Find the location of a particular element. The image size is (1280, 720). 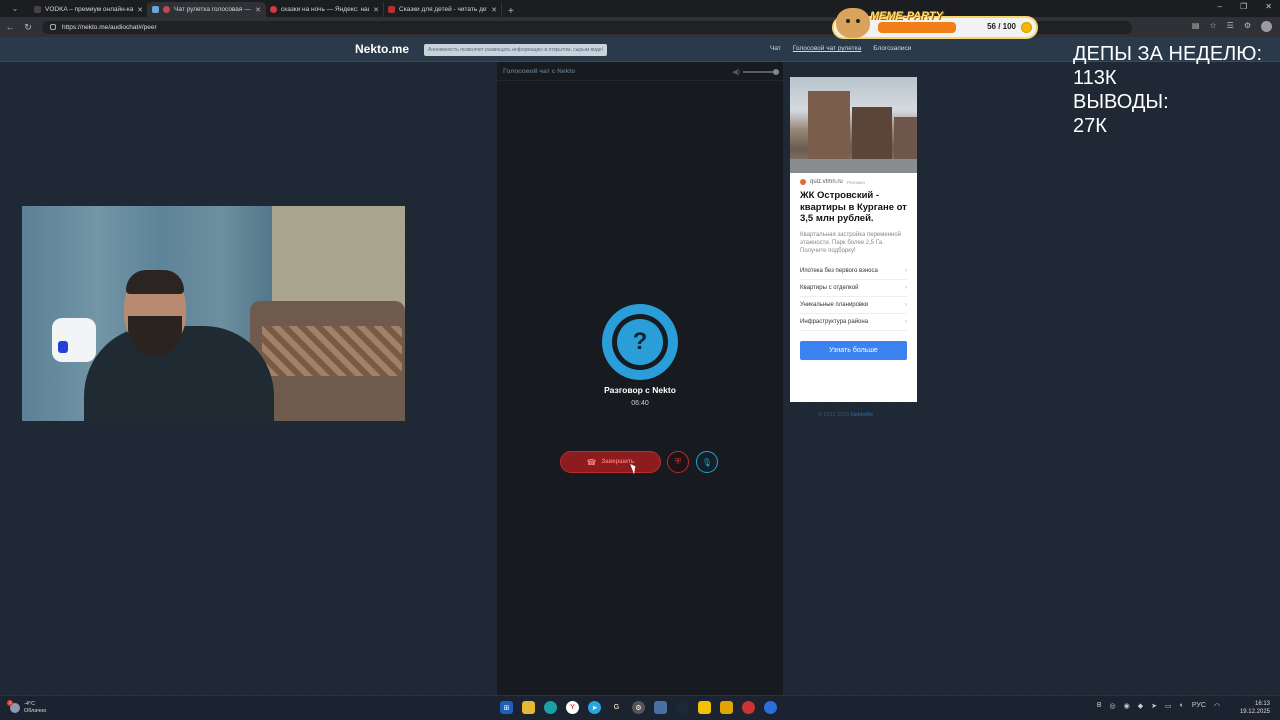

stats-deposits-label: ДЕПЫ ЗА НЕДЕЛЮ: is located at coordinates (1168, 54).